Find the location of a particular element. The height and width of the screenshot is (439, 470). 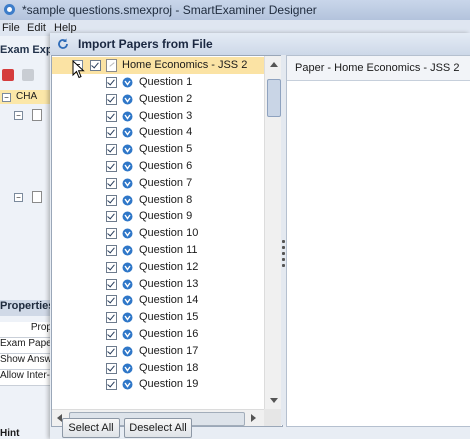

mouse-cursor-icon is located at coordinates (78, 69).